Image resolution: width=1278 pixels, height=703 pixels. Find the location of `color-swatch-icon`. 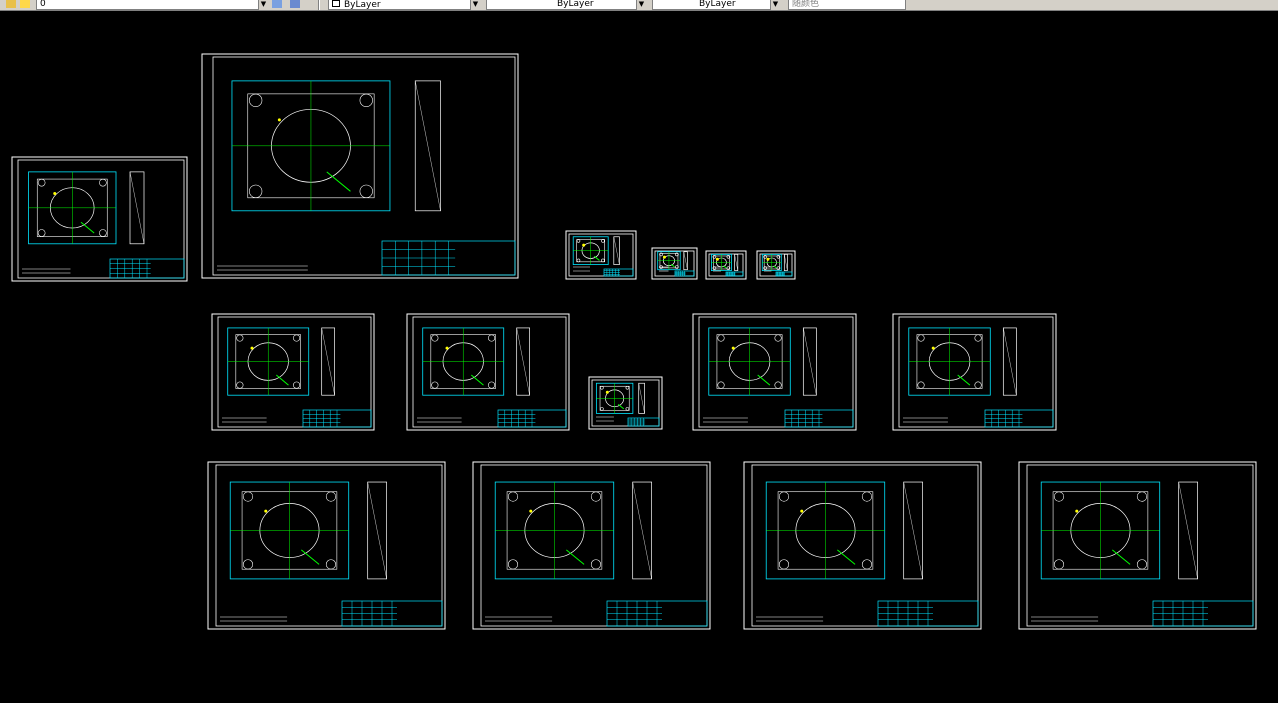

color-swatch-icon is located at coordinates (336, 3).